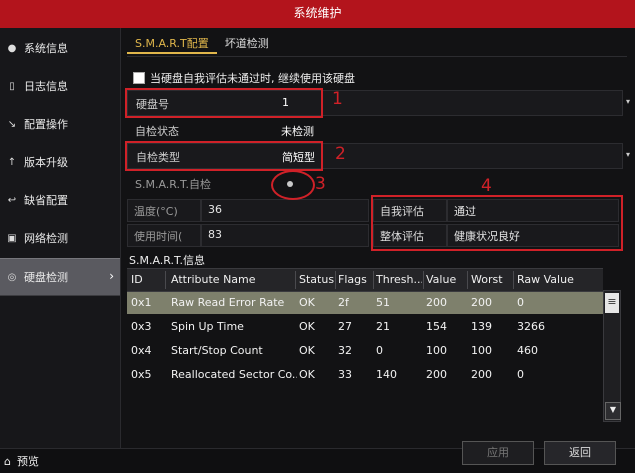 Image resolution: width=635 pixels, height=473 pixels. What do you see at coordinates (545, 280) in the screenshot?
I see `column-header: Raw Value` at bounding box center [545, 280].